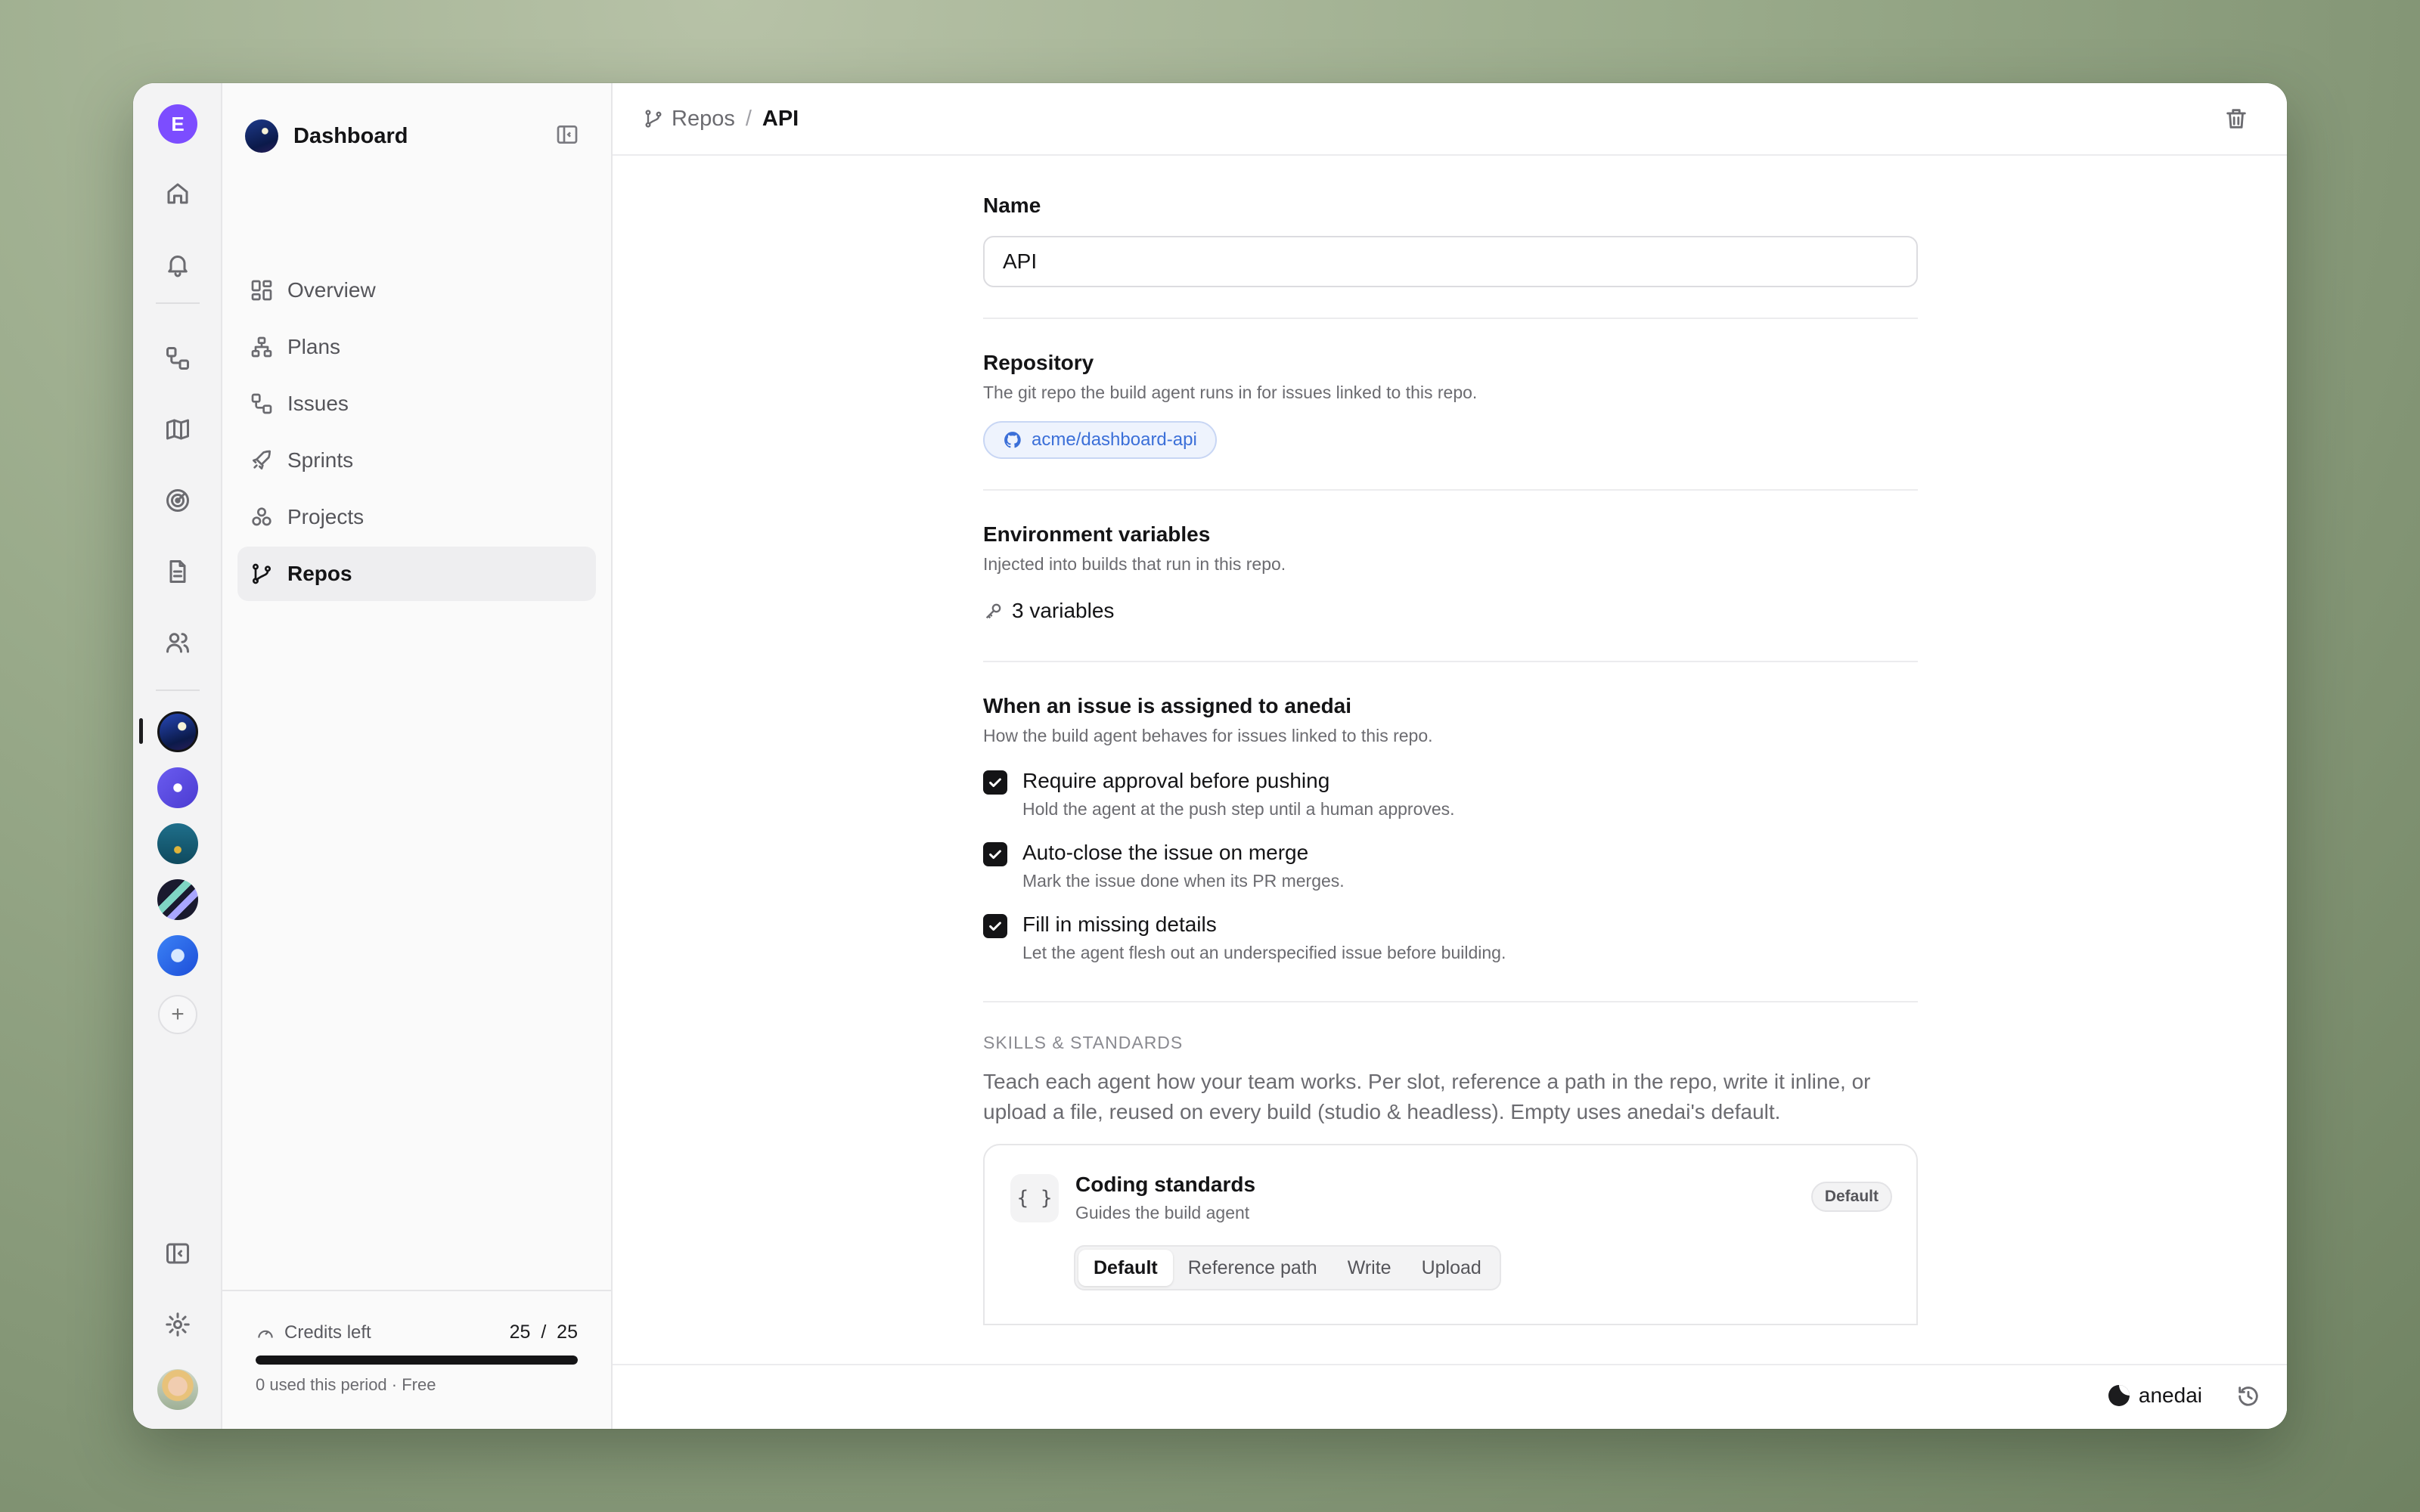 The height and width of the screenshot is (1512, 2420). What do you see at coordinates (543, 1332) in the screenshot?
I see `credits-value: 25 / 25` at bounding box center [543, 1332].